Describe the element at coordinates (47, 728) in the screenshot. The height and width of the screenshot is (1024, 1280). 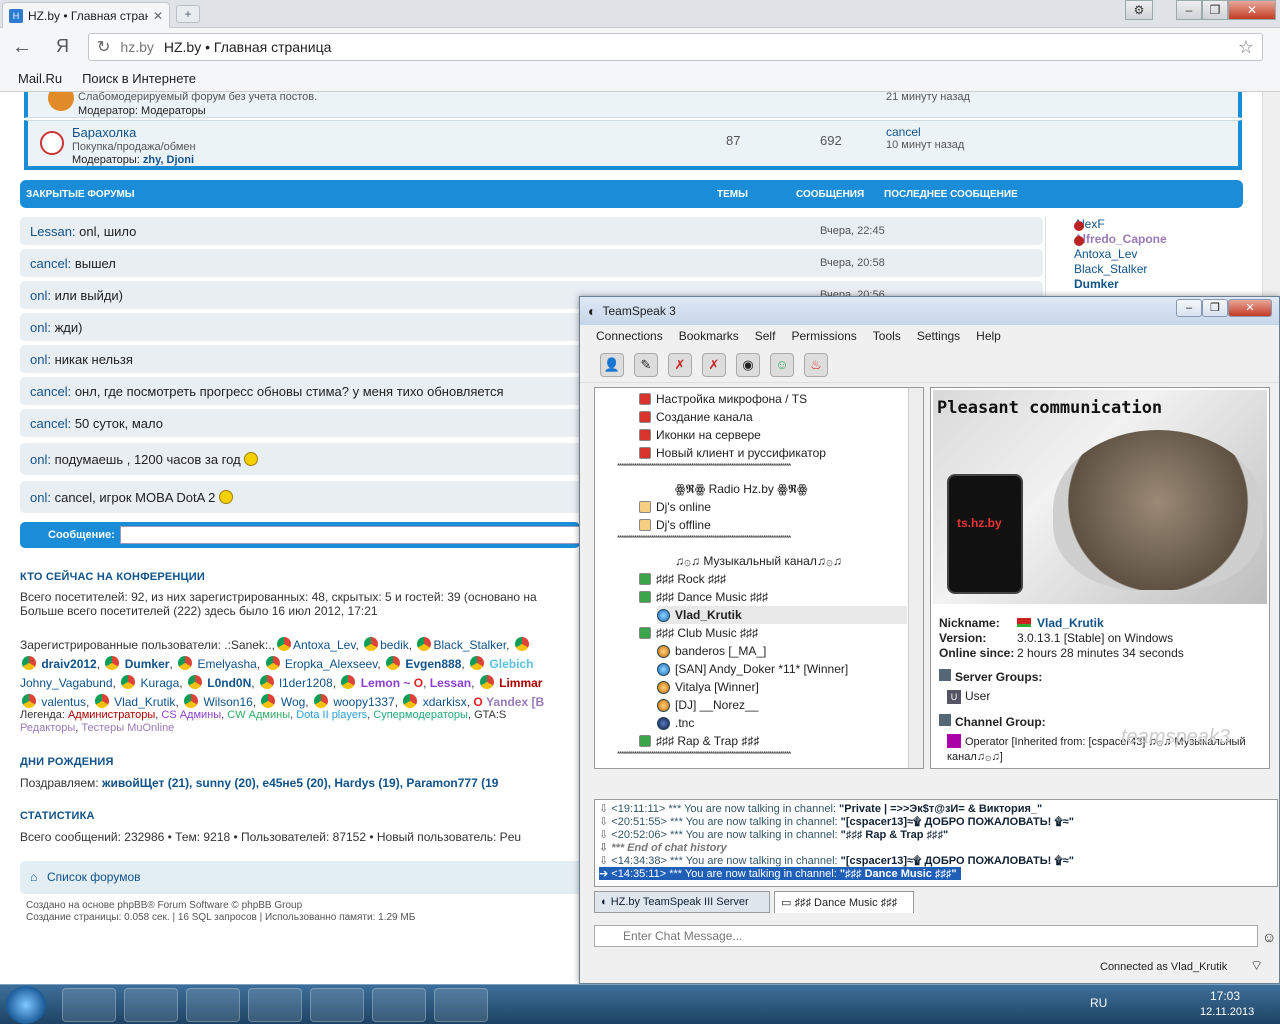
I see `legend-item: Редакторы` at that location.